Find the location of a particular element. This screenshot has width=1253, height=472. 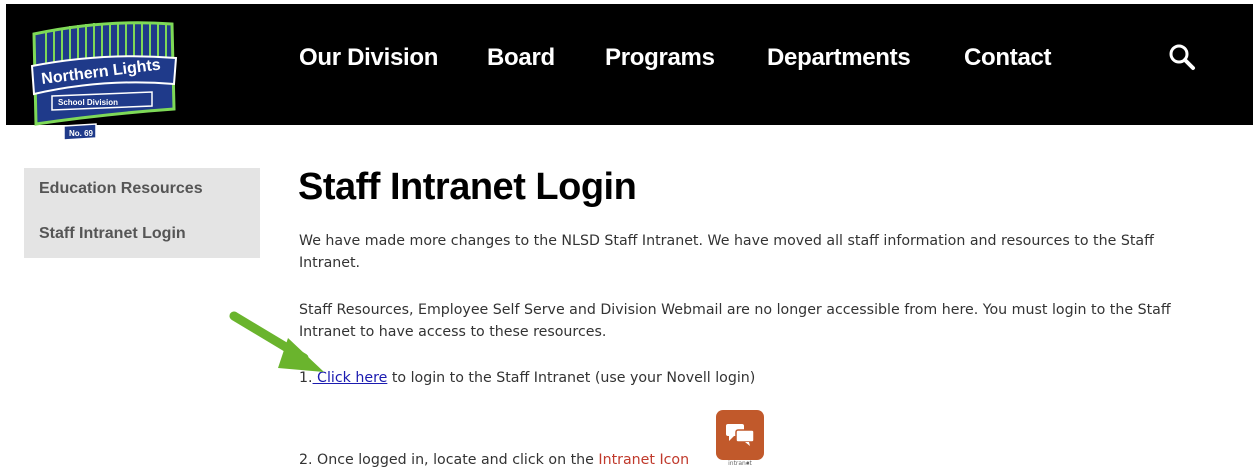

logo-number: No. 69 is located at coordinates (81, 133).